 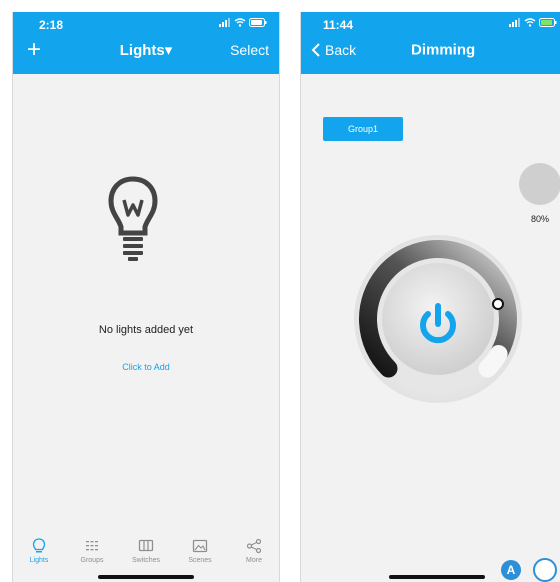 What do you see at coordinates (146, 545) in the screenshot?
I see `switch-panel-icon` at bounding box center [146, 545].